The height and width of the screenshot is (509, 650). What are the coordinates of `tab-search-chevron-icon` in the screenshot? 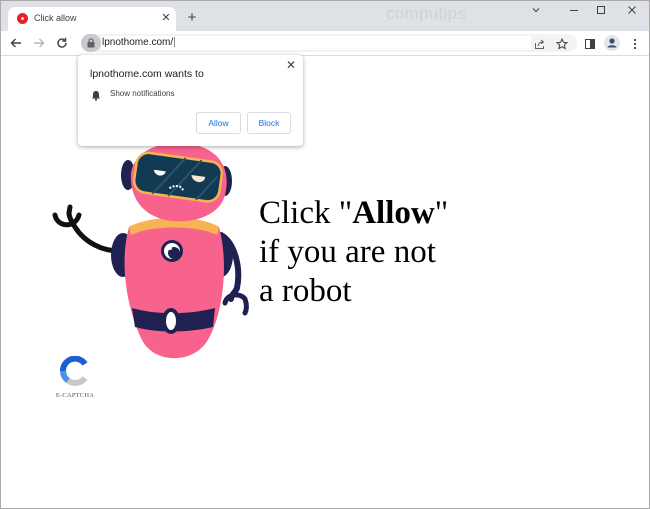 It's located at (536, 11).